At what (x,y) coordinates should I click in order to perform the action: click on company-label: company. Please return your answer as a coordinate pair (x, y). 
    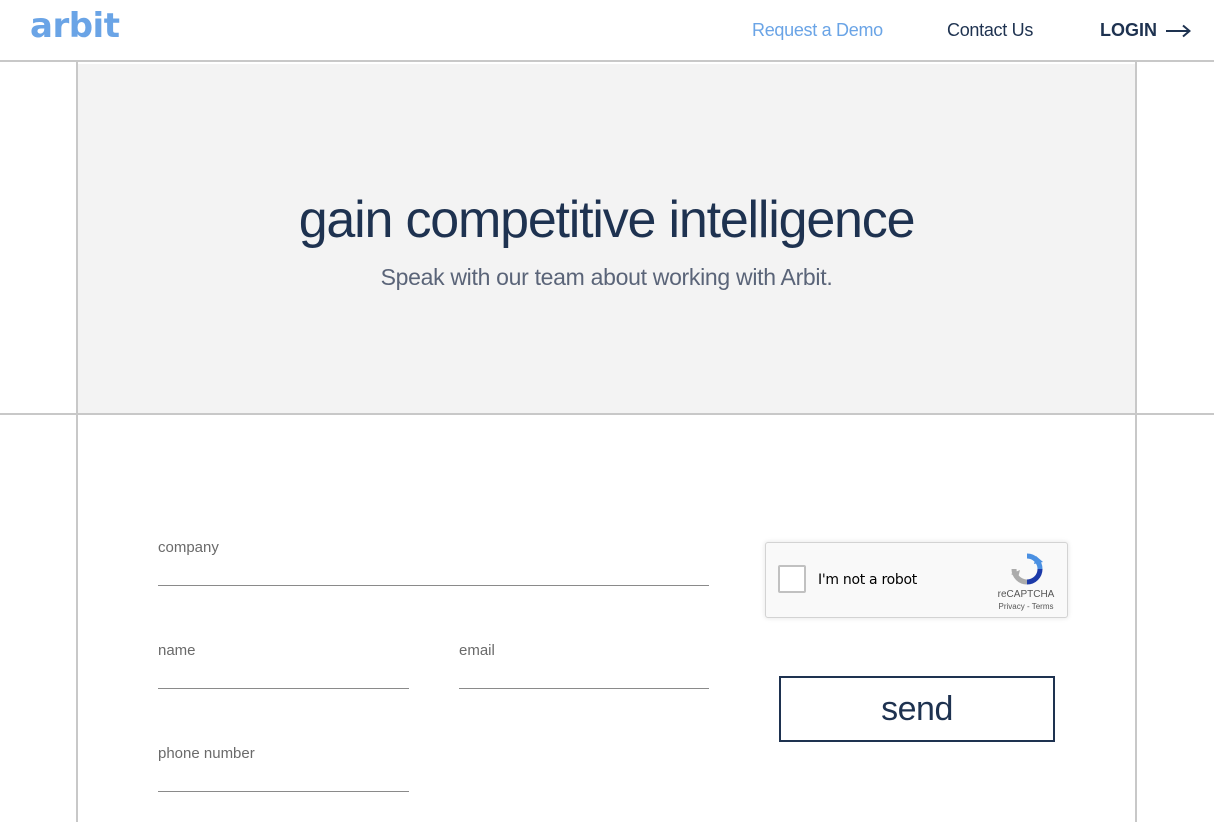
    Looking at the image, I should click on (188, 547).